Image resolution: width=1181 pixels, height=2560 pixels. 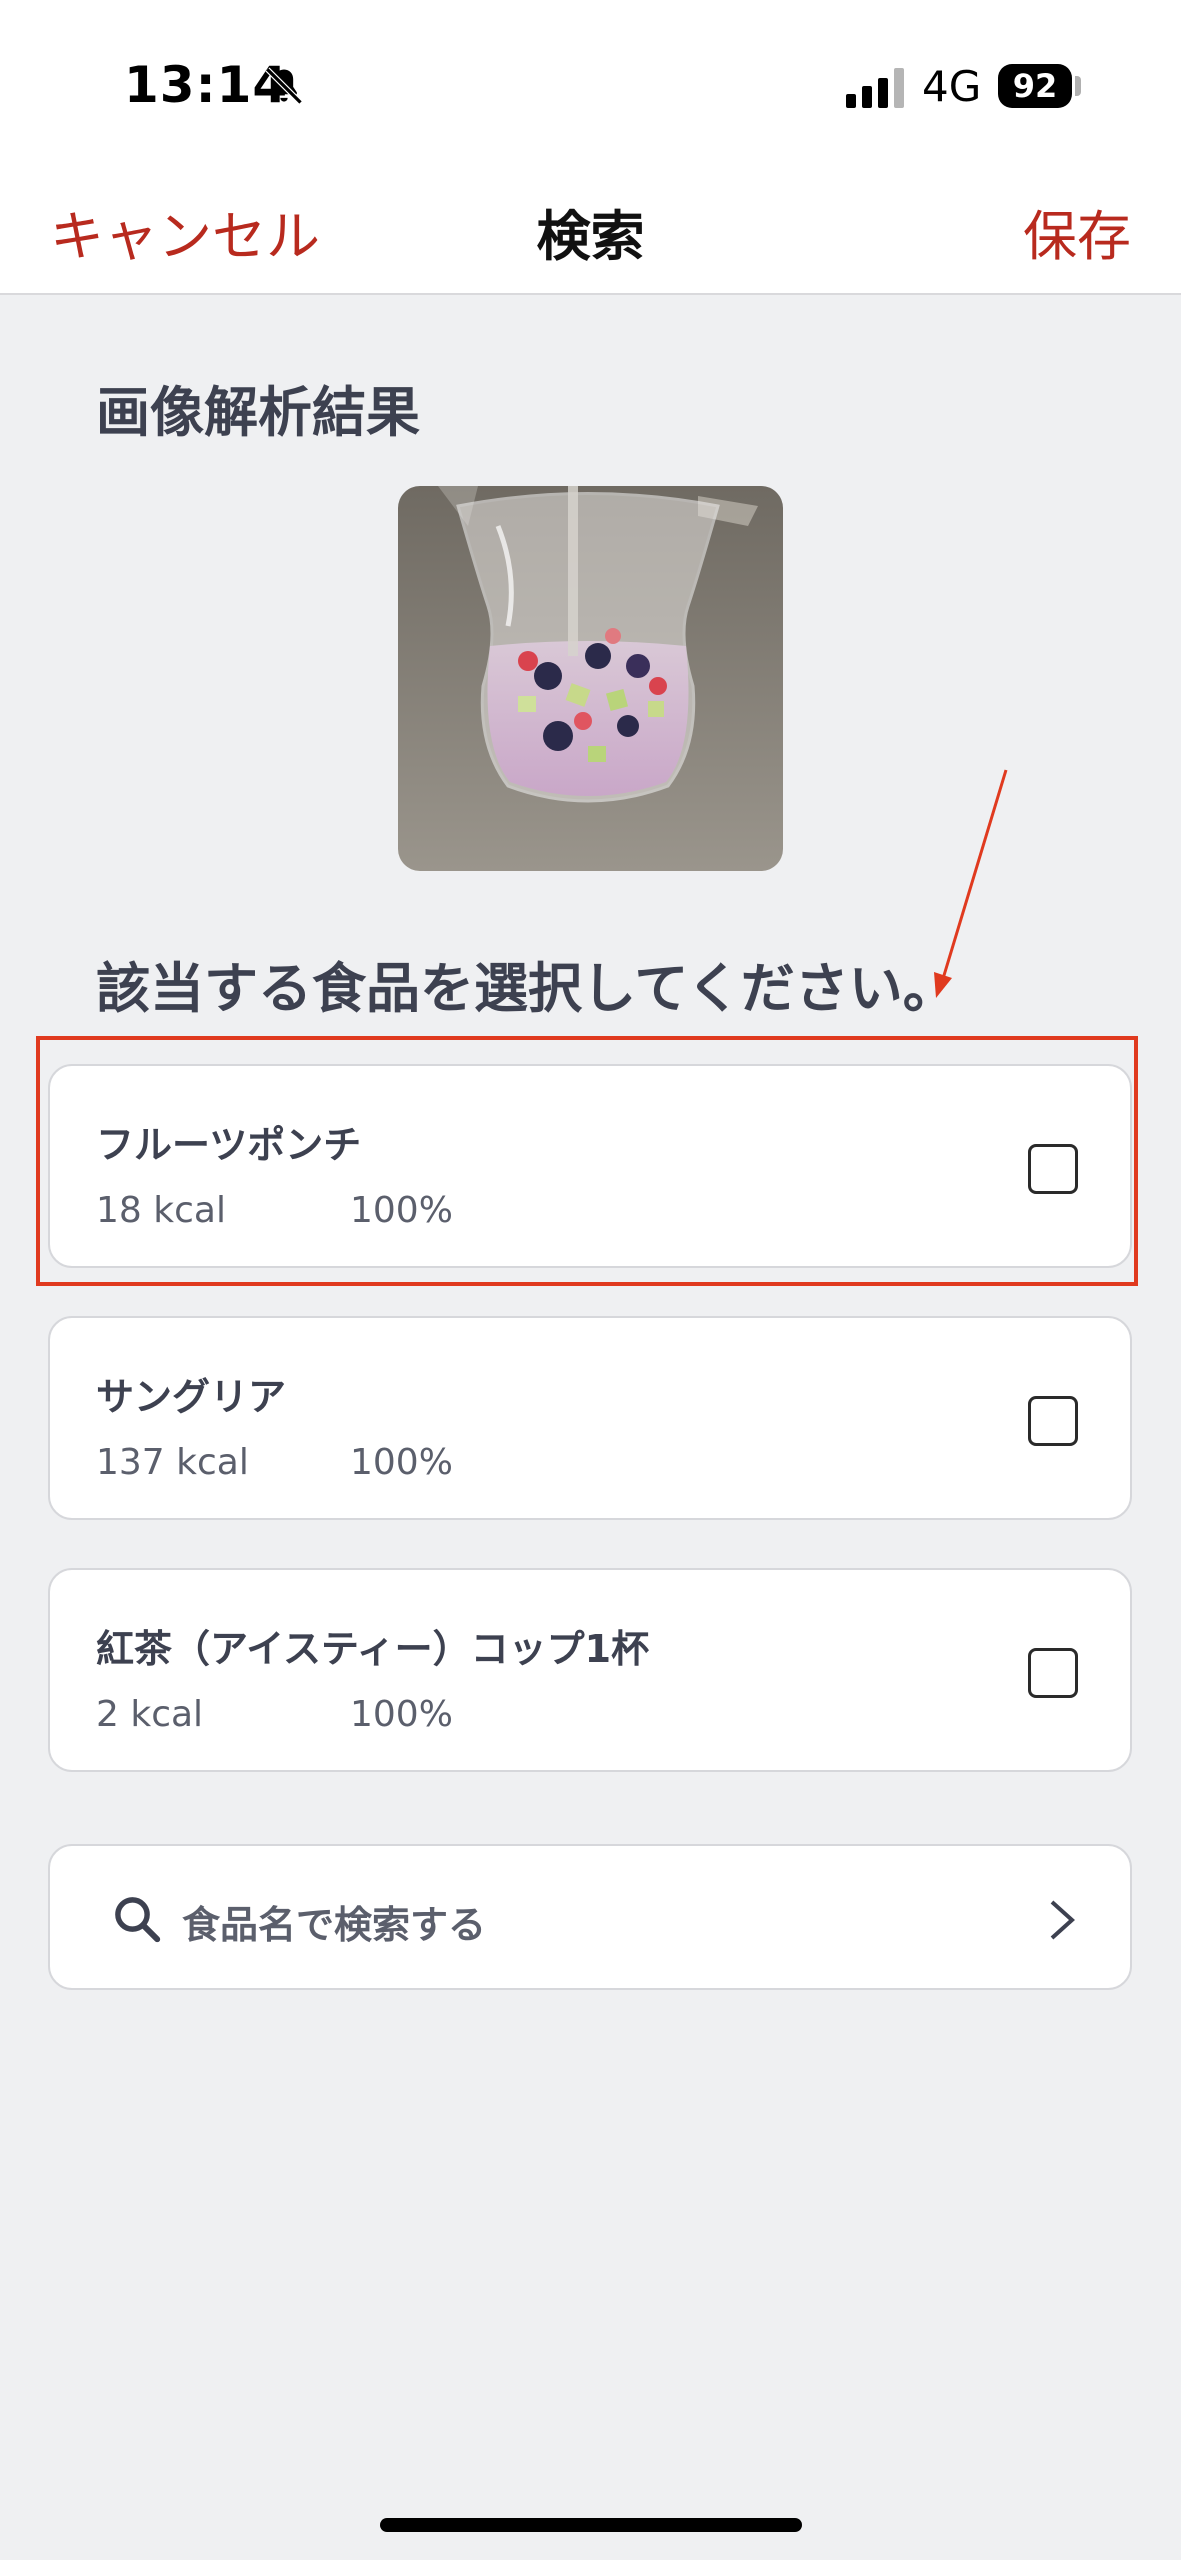 What do you see at coordinates (591, 2525) in the screenshot?
I see `home-indicator` at bounding box center [591, 2525].